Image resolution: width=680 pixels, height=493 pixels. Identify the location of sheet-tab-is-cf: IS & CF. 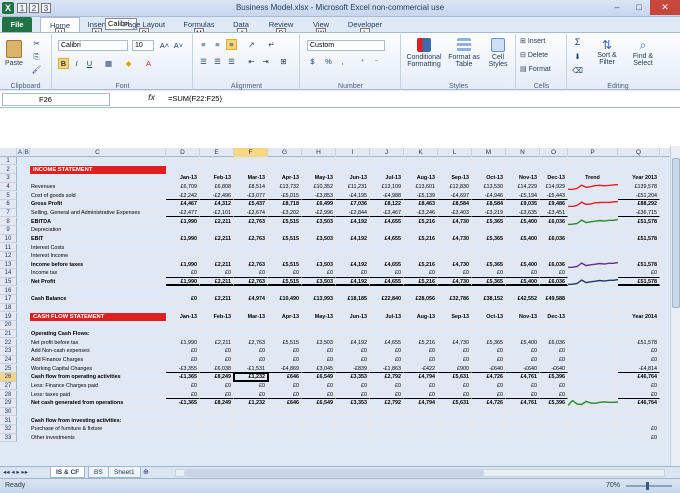
(68, 472).